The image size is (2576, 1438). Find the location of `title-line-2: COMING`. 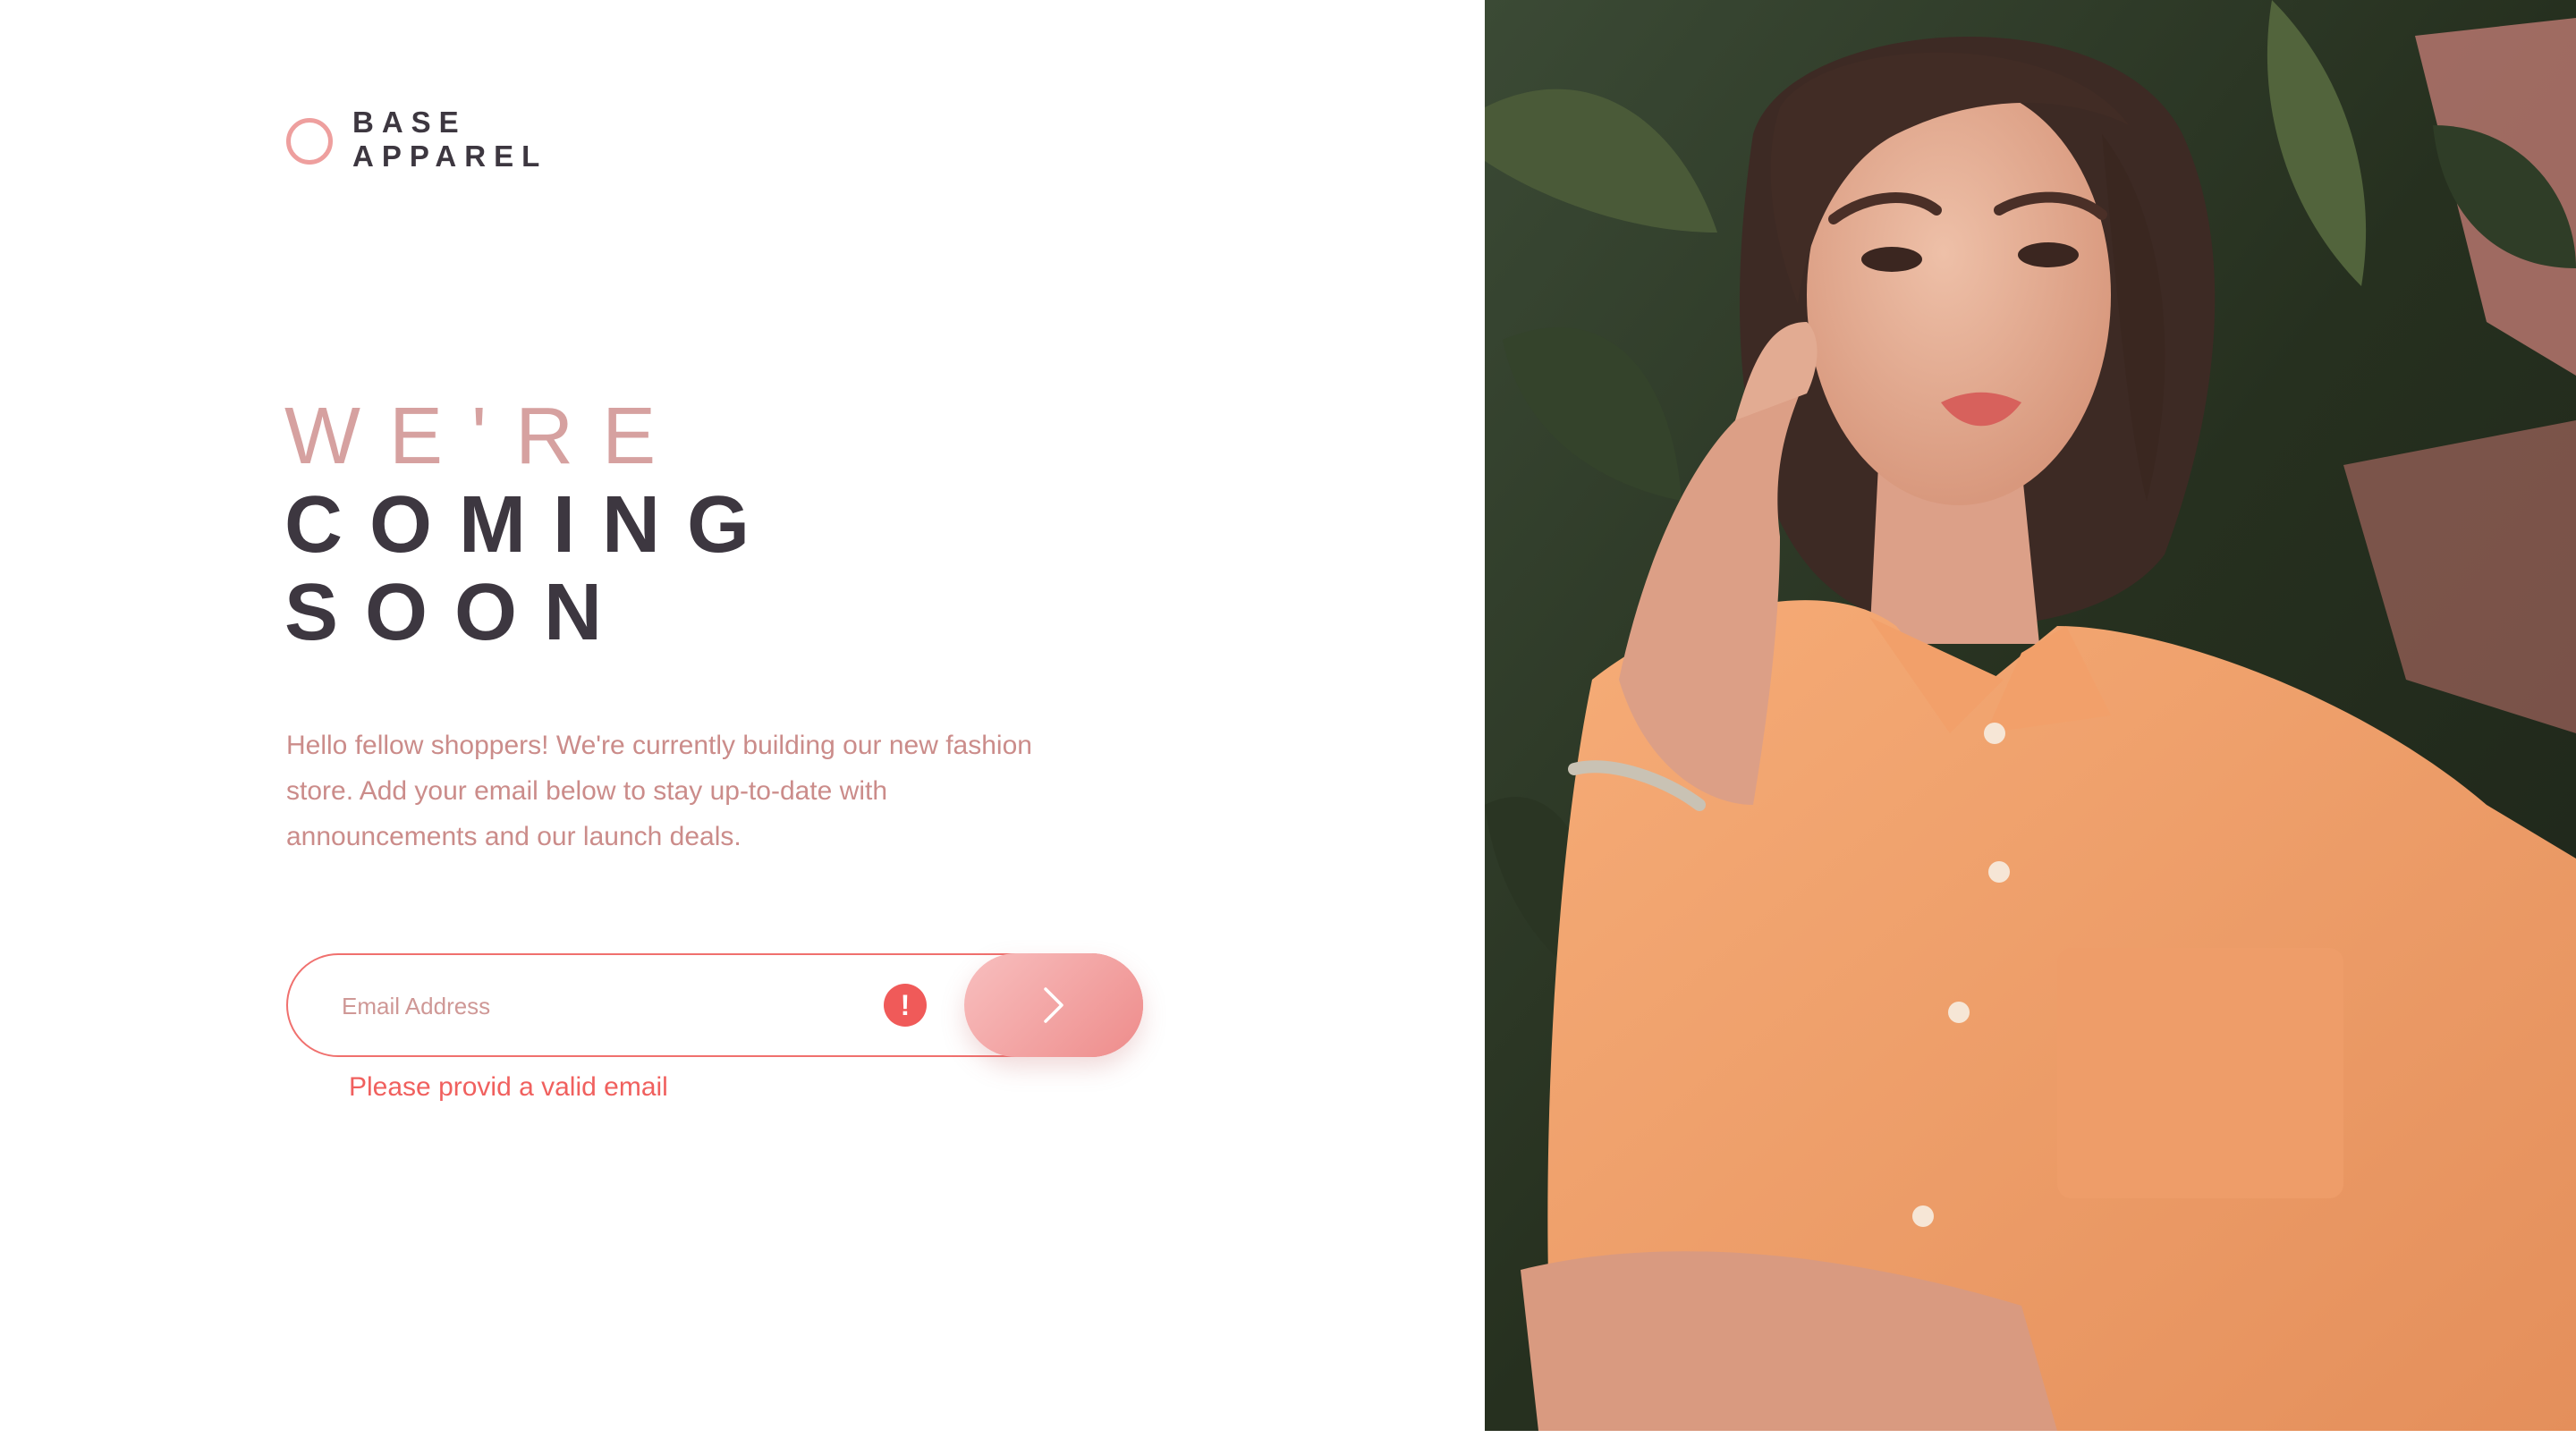

title-line-2: COMING is located at coordinates (530, 525).